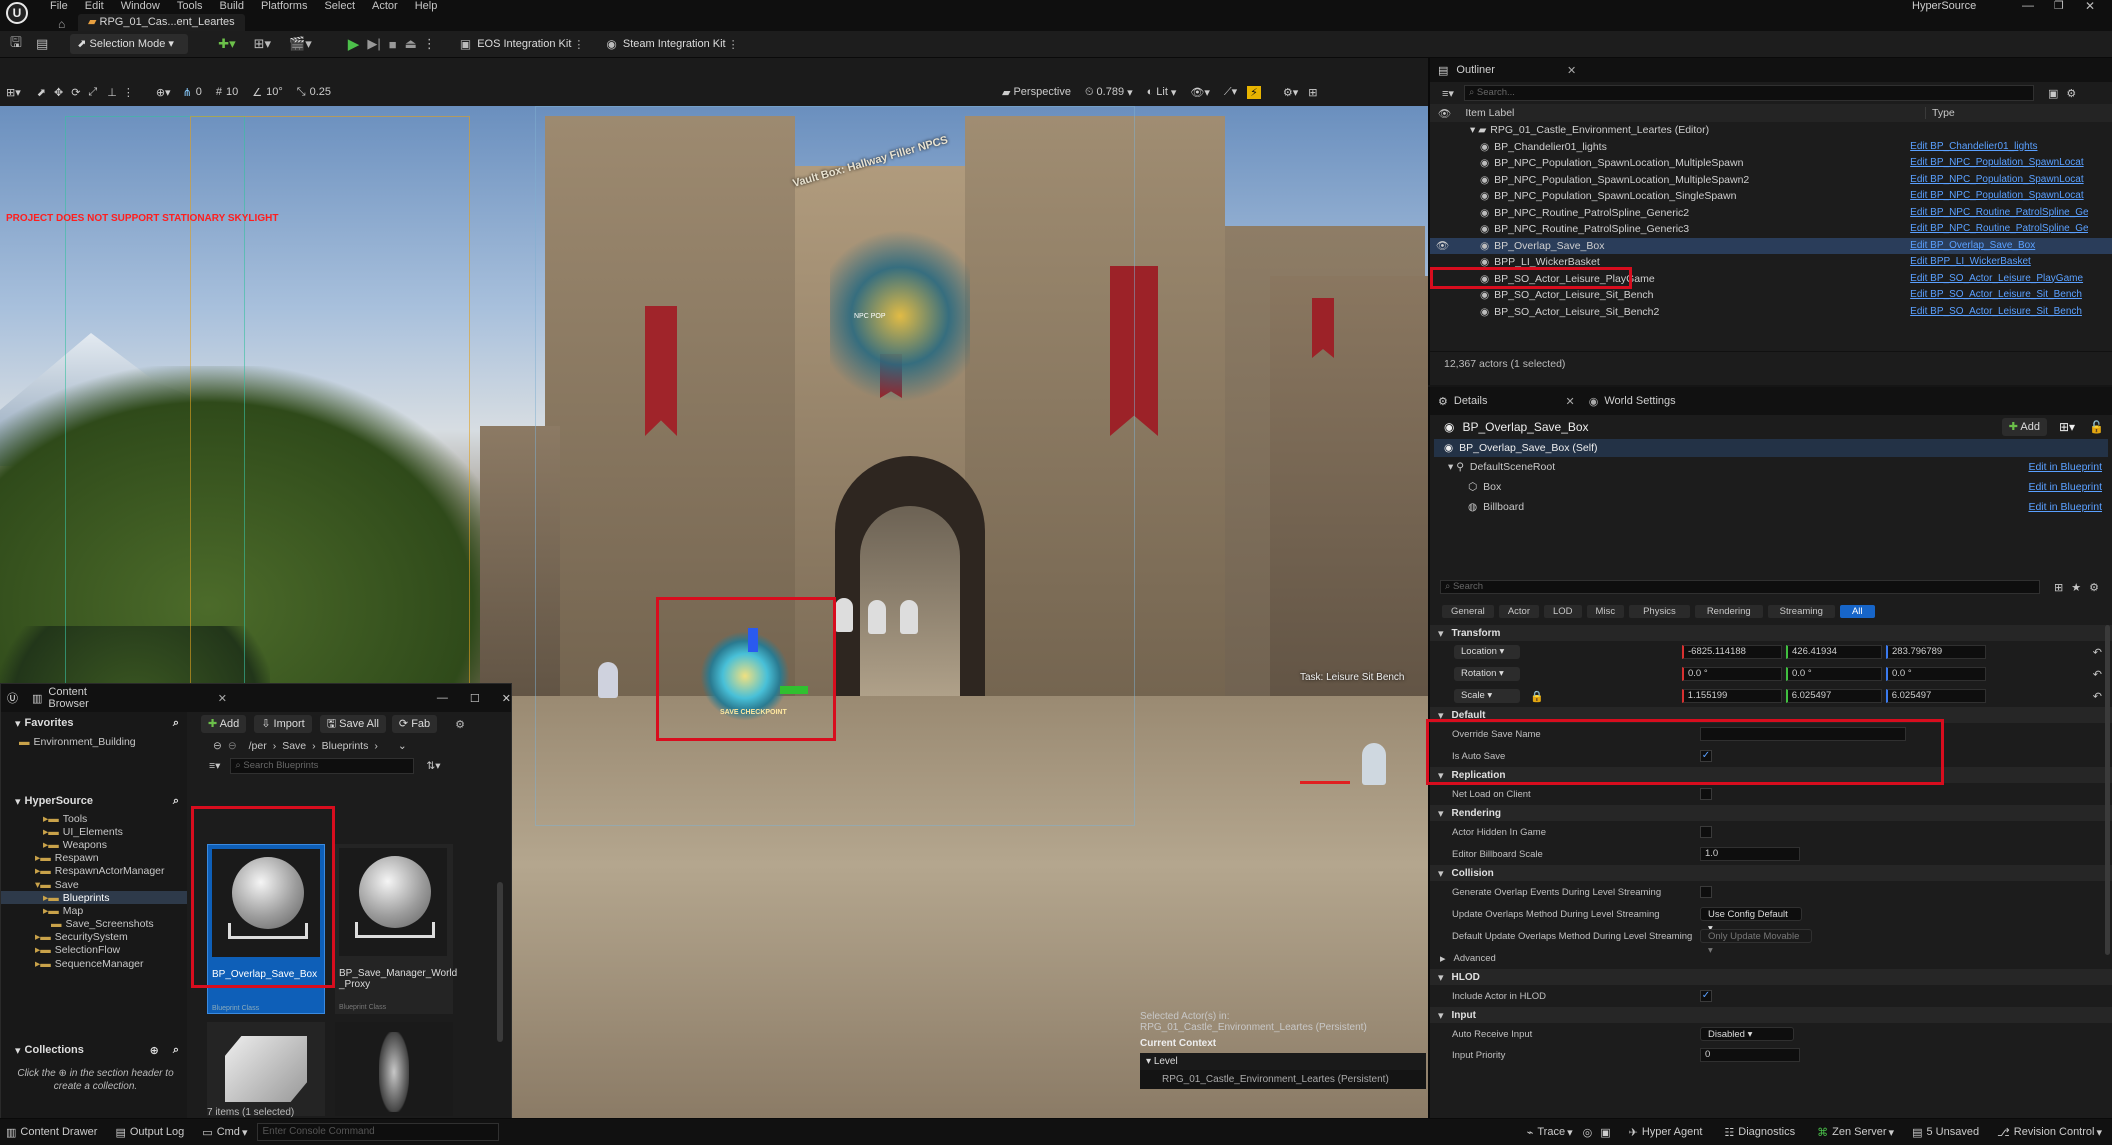 The width and height of the screenshot is (2112, 1145). What do you see at coordinates (1771, 958) in the screenshot?
I see `collision-advanced: ▸ Advanced` at bounding box center [1771, 958].